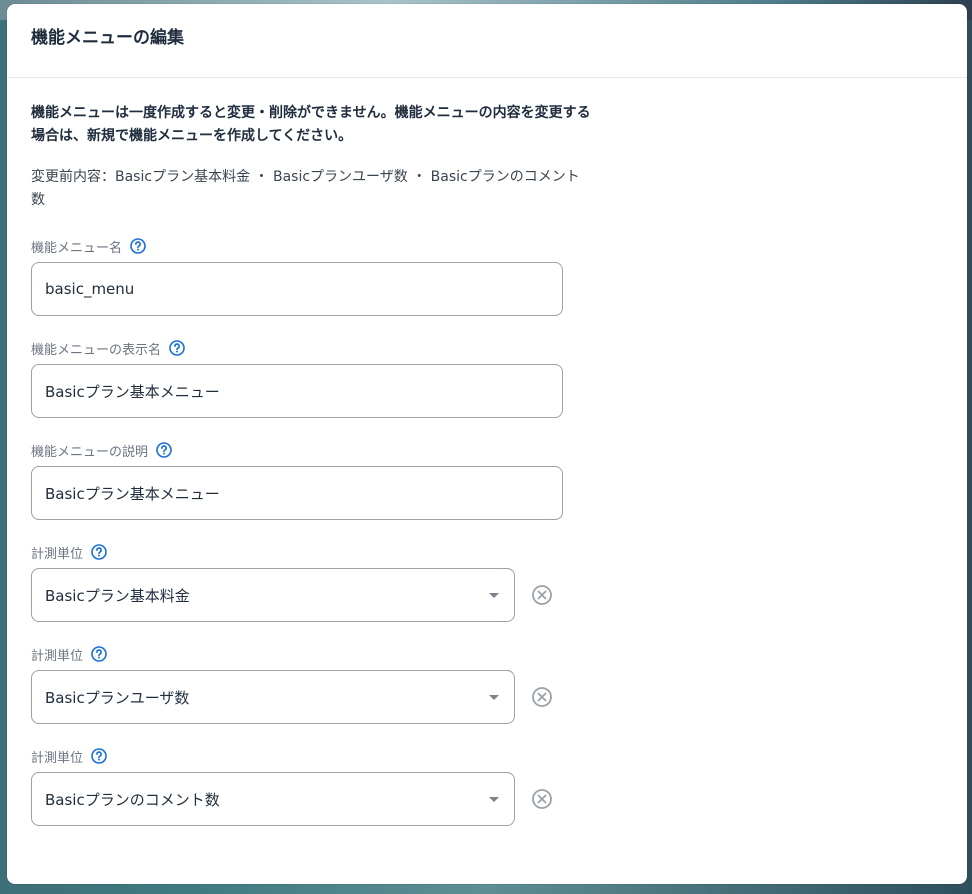 Image resolution: width=972 pixels, height=894 pixels. What do you see at coordinates (117, 697) in the screenshot?
I see `unit-select-value: Basicプランユーザ数` at bounding box center [117, 697].